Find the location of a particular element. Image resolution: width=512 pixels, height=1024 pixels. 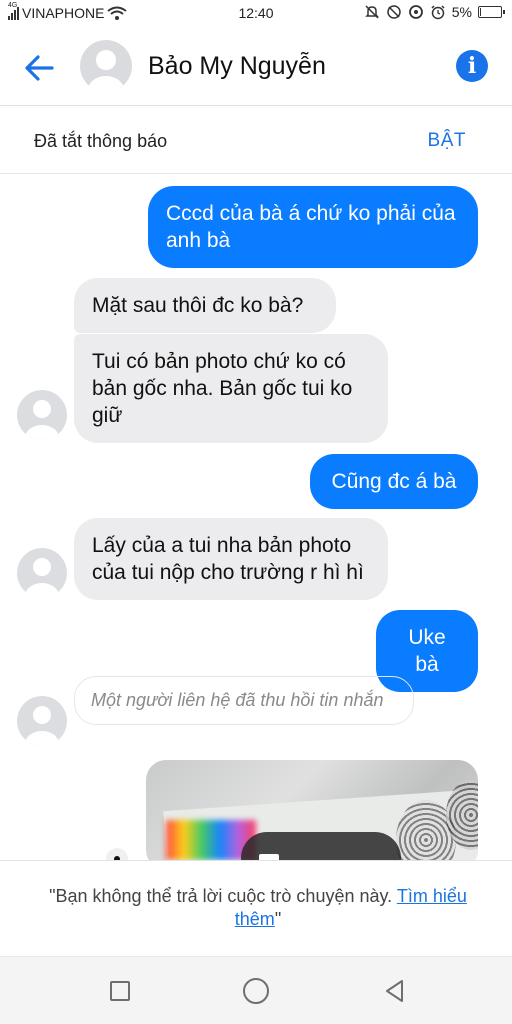

conversation-header: Bảo My Nguyễn i is located at coordinates (256, 67).